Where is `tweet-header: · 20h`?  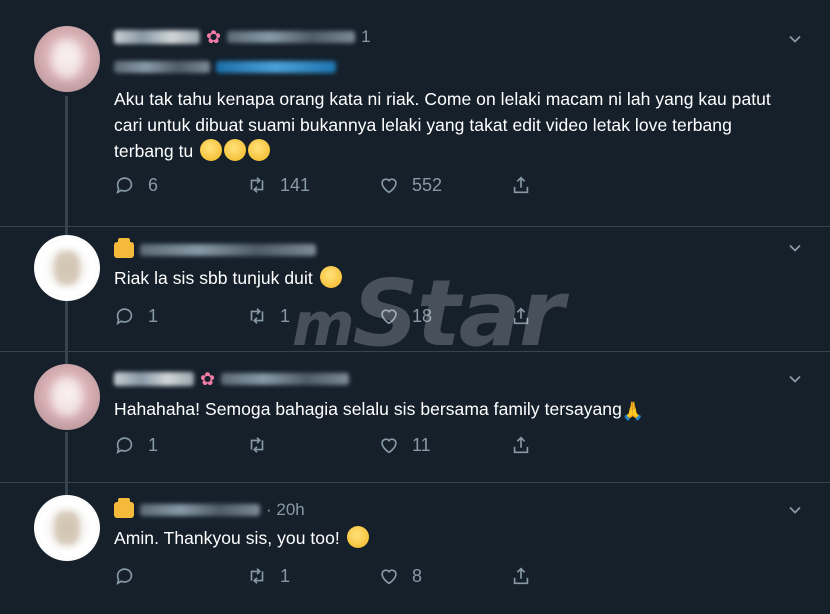
tweet-header: · 20h is located at coordinates (209, 509).